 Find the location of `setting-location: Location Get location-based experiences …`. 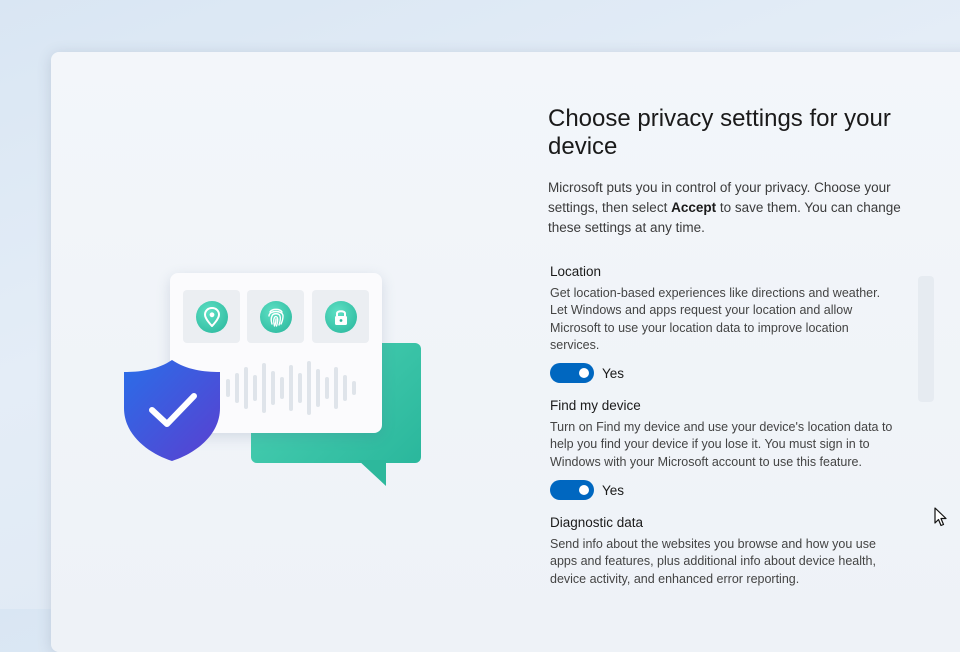

setting-location: Location Get location-based experiences … is located at coordinates (722, 324).